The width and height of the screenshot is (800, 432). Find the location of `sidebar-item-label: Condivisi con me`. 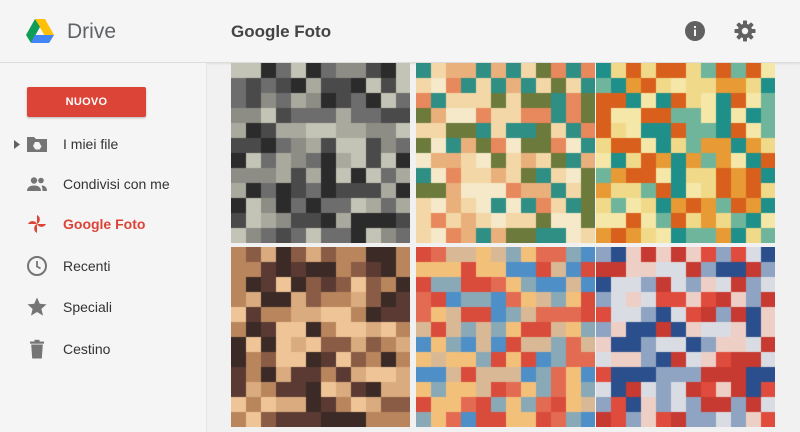

sidebar-item-label: Condivisi con me is located at coordinates (116, 184).